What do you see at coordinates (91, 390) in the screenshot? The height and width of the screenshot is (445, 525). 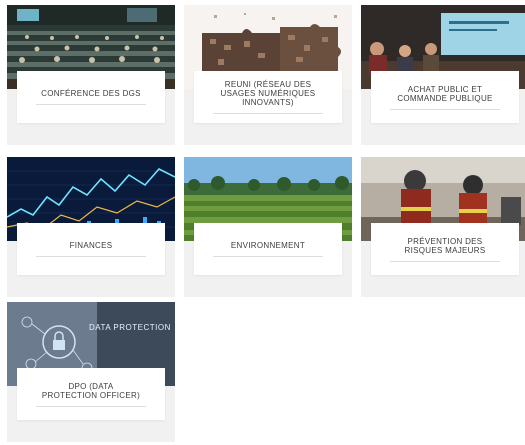 I see `tile-label: DPO (DATA PROTECTION OFFICER)` at bounding box center [91, 390].